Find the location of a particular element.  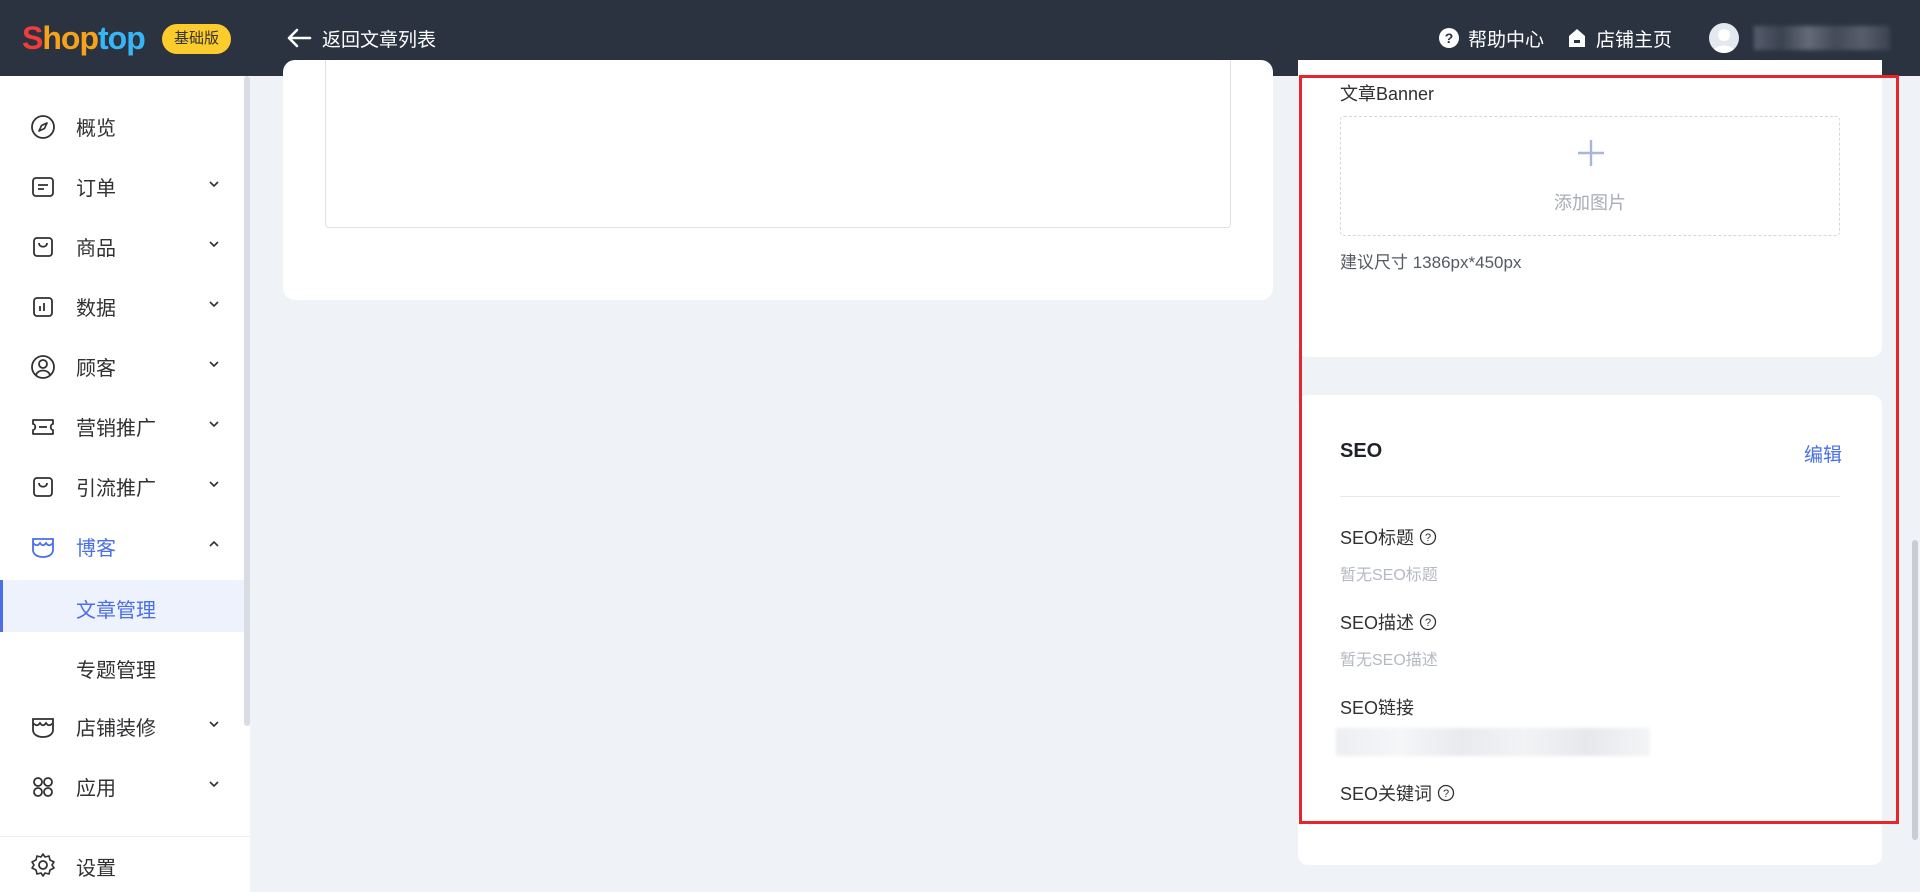

seo-keywords-label: SEO关键词 is located at coordinates (1386, 794).